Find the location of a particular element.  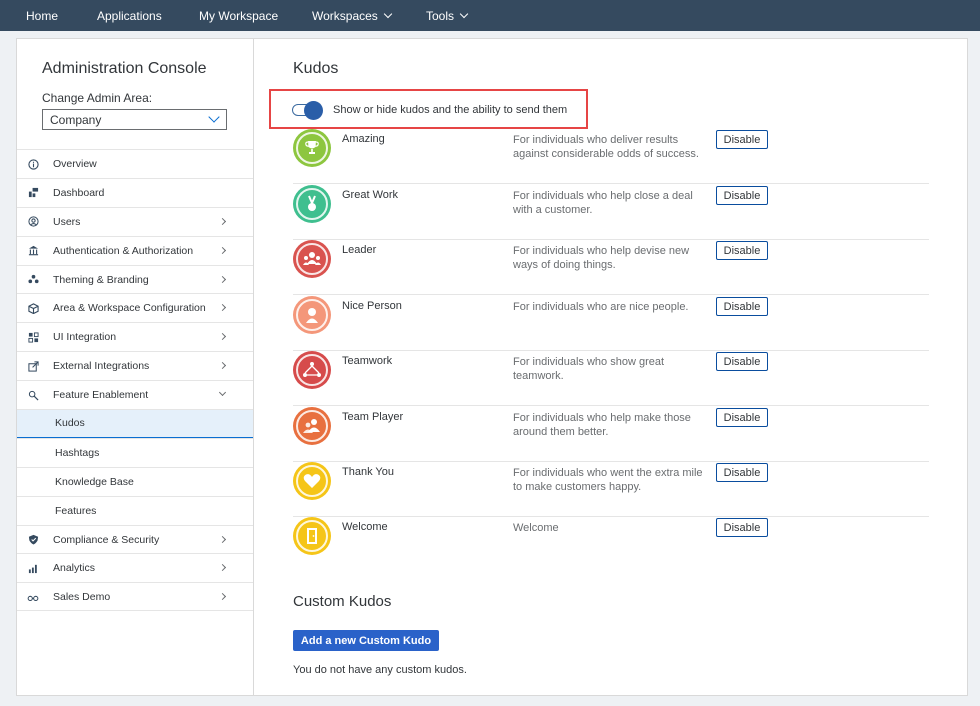

toggle-knob is located at coordinates (313, 110).